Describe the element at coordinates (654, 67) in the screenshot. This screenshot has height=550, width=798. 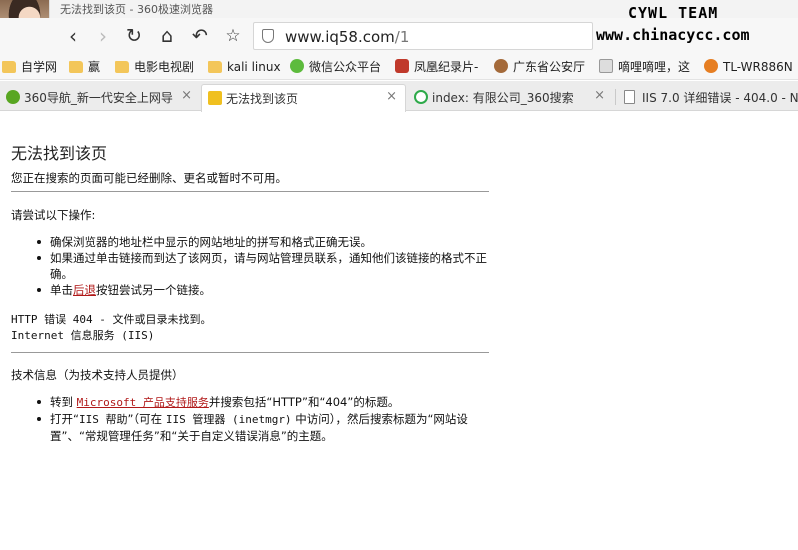
I see `bookmark-label: 嘀哩嘀哩，这` at that location.